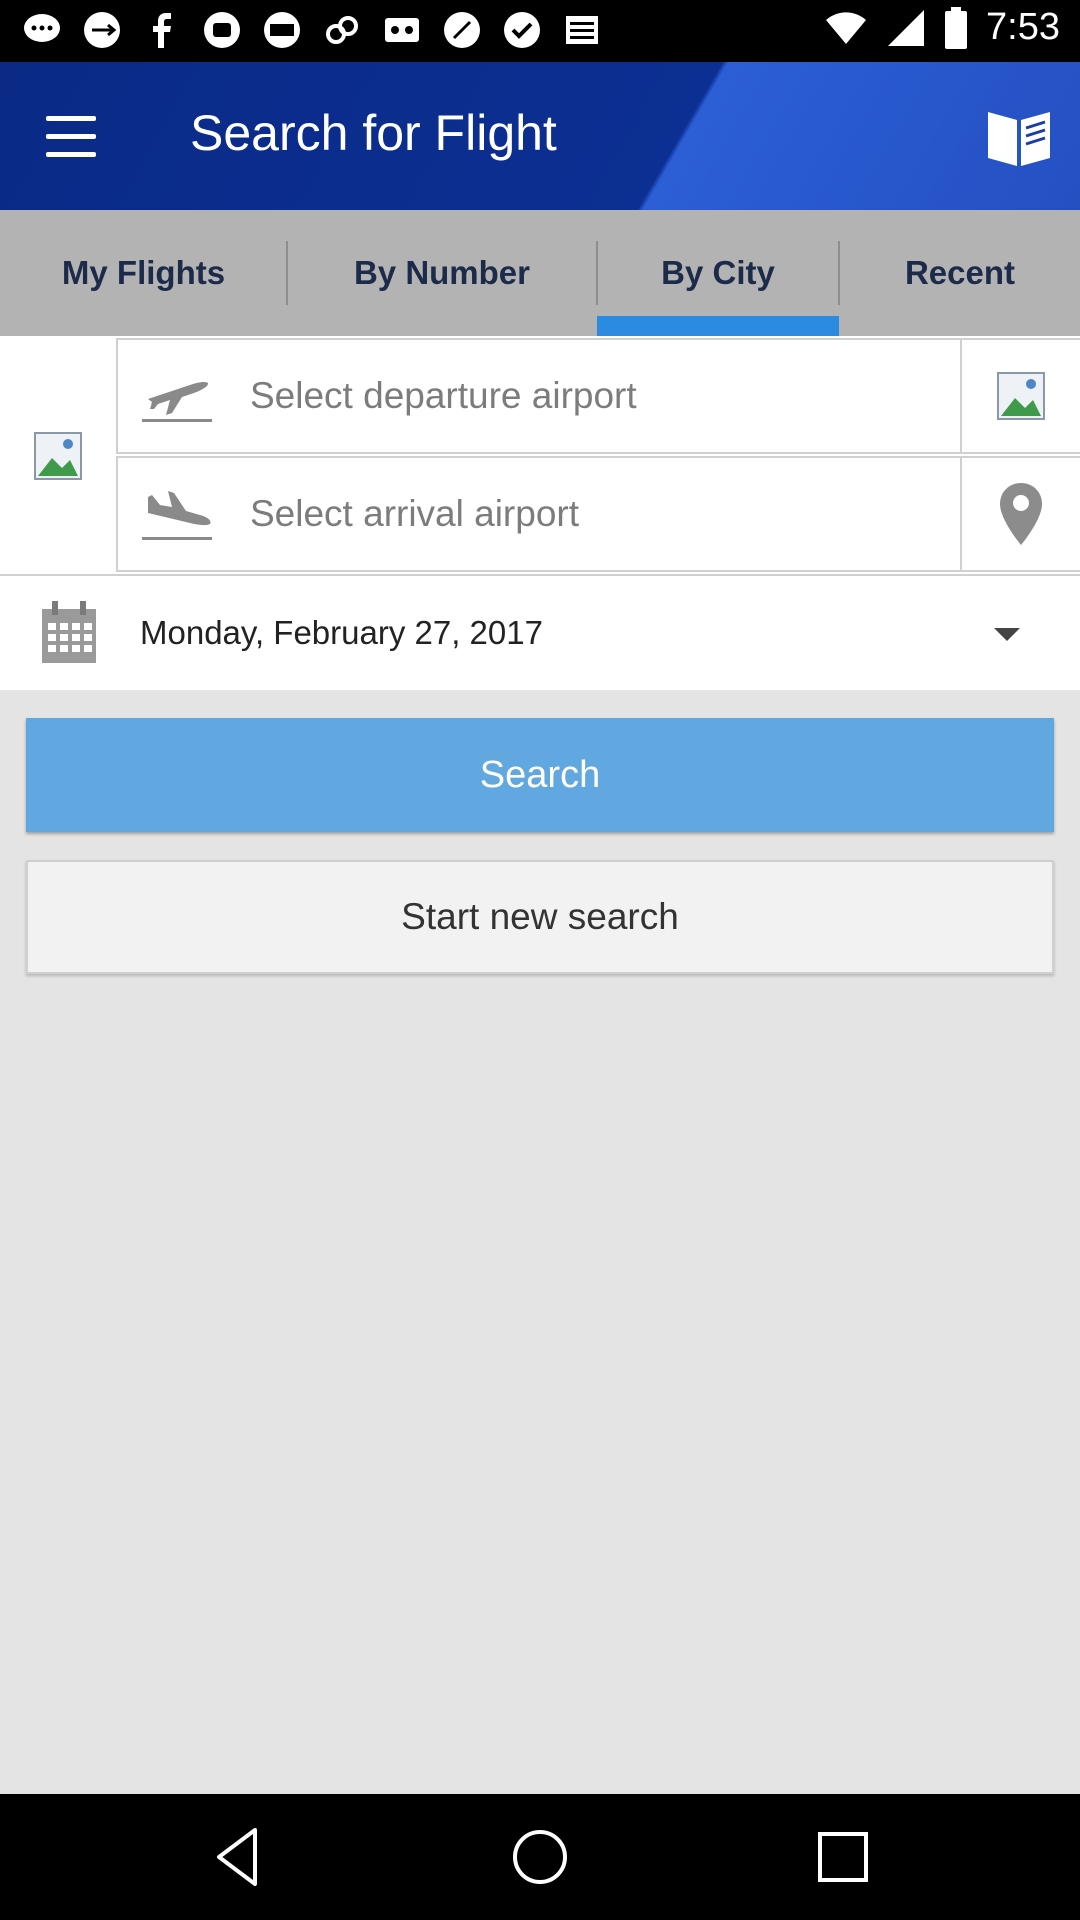  I want to click on phone-icon, so click(222, 30).